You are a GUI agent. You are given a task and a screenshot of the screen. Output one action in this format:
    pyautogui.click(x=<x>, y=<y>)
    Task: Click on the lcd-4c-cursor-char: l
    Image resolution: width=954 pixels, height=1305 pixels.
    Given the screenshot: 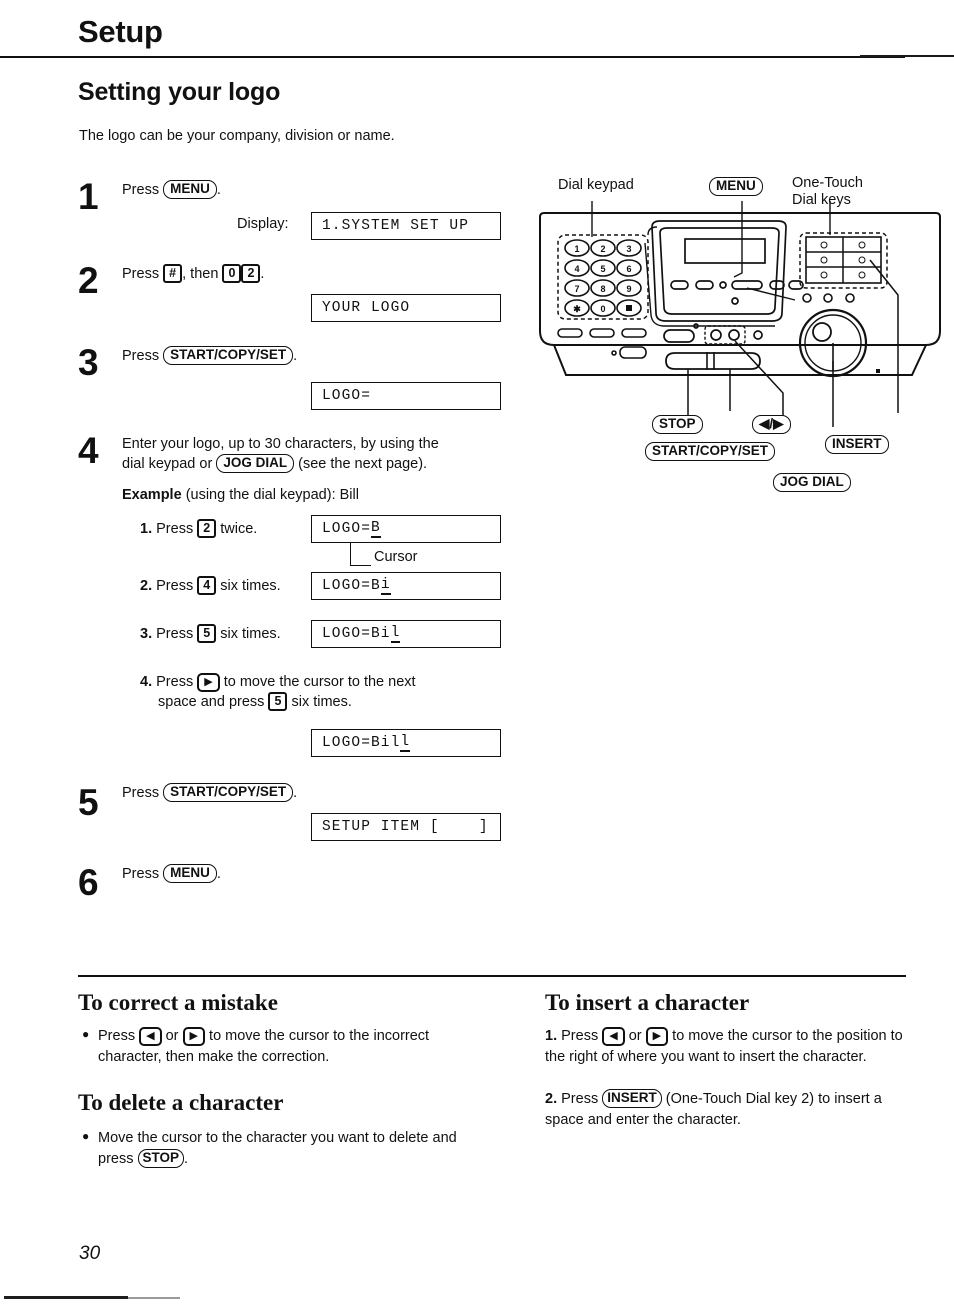 What is the action you would take?
    pyautogui.click(x=395, y=634)
    